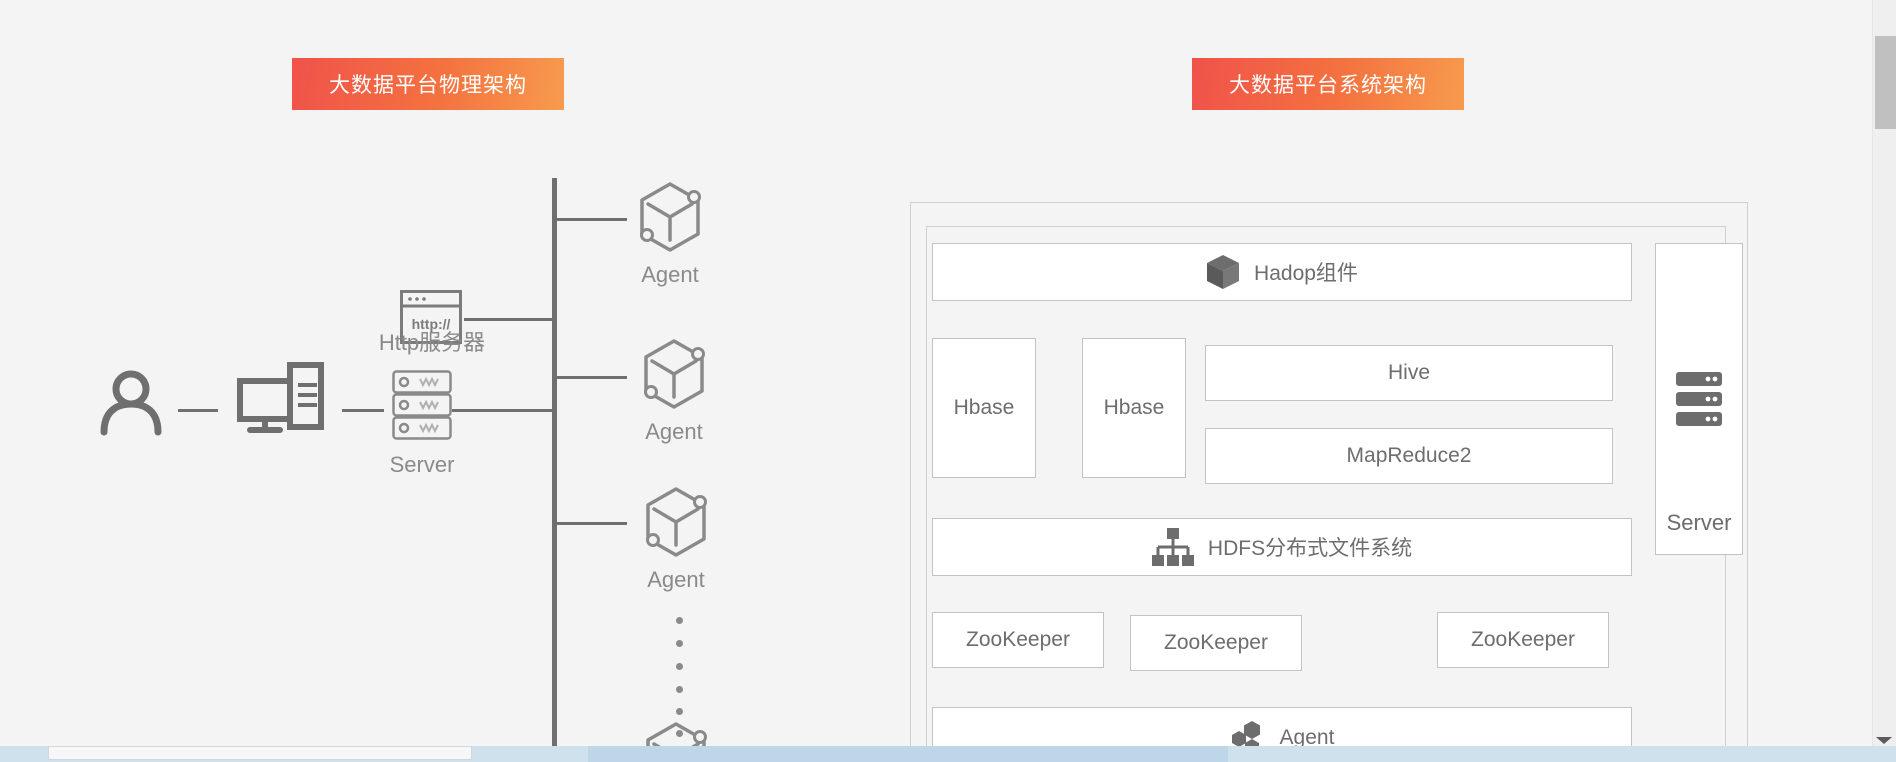 The width and height of the screenshot is (1896, 762). I want to click on zookeeper-box-2: ZooKeeper, so click(1216, 643).